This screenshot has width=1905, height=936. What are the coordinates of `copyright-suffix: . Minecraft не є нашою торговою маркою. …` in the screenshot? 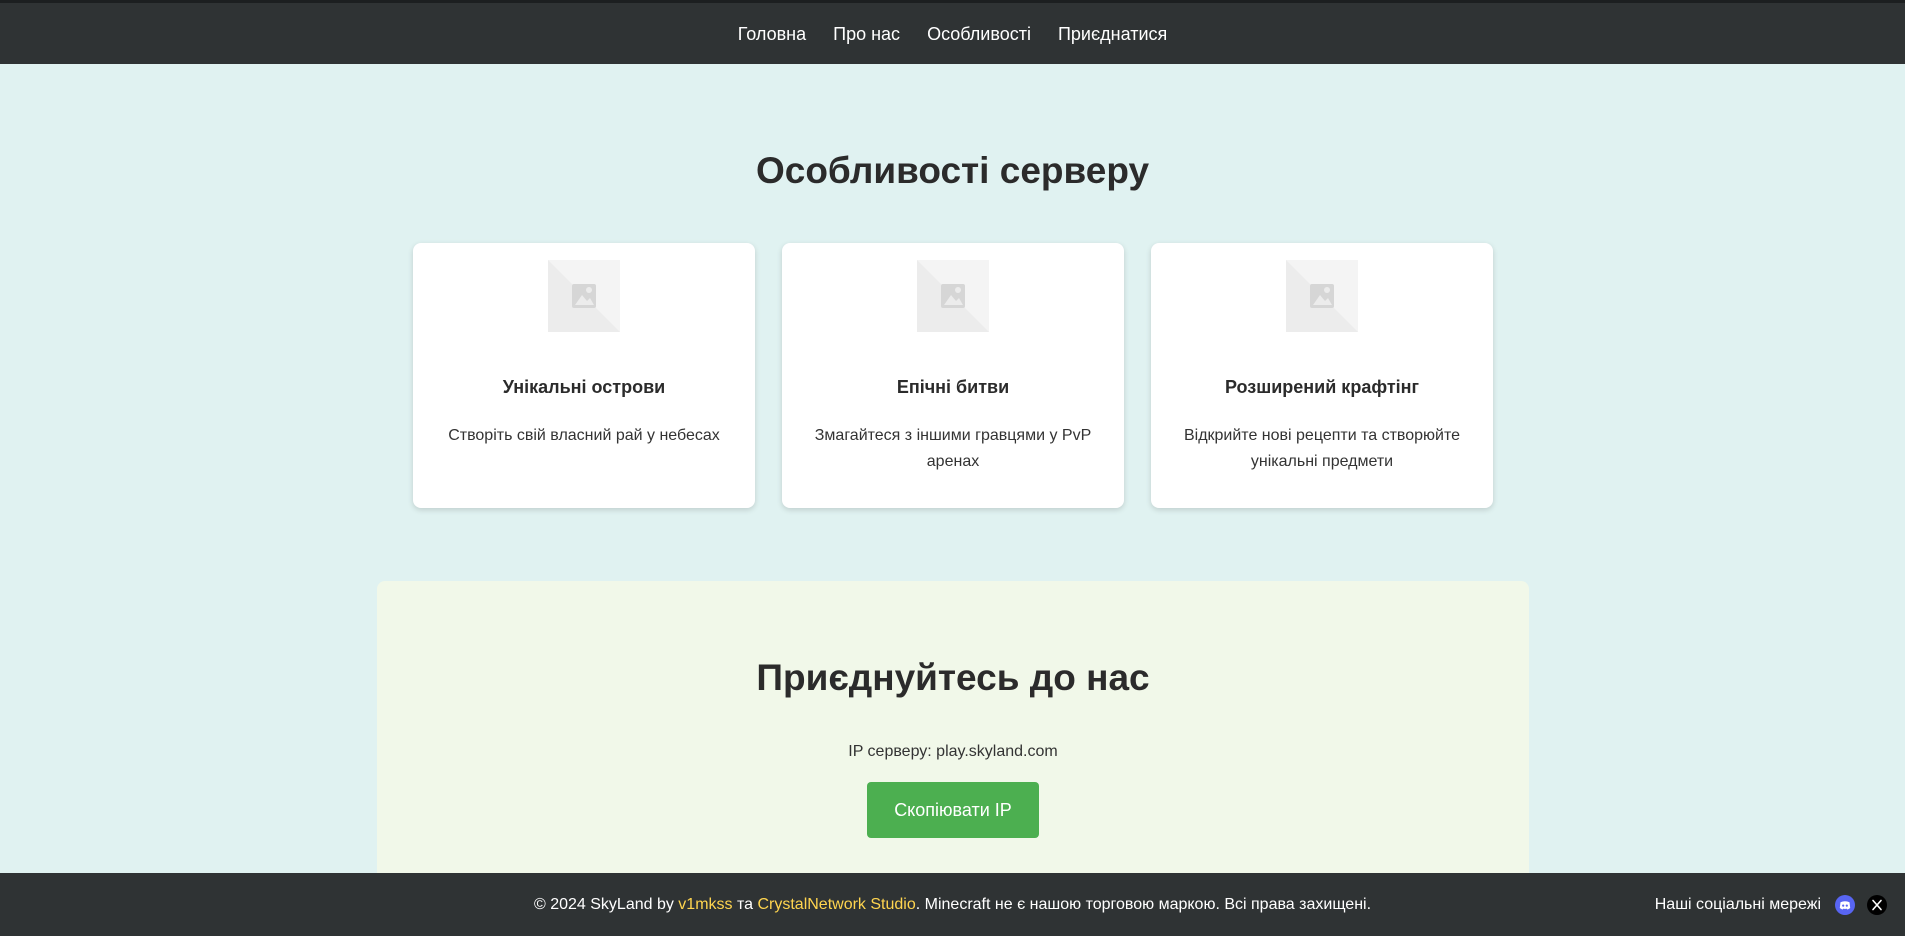 It's located at (1143, 904).